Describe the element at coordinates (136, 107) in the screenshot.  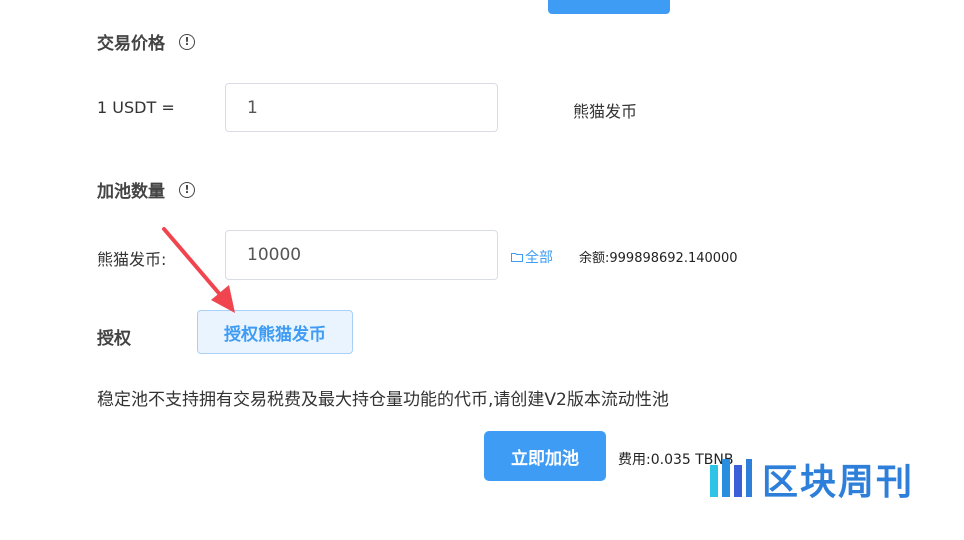
I see `price-row-label: 1 USDT =` at that location.